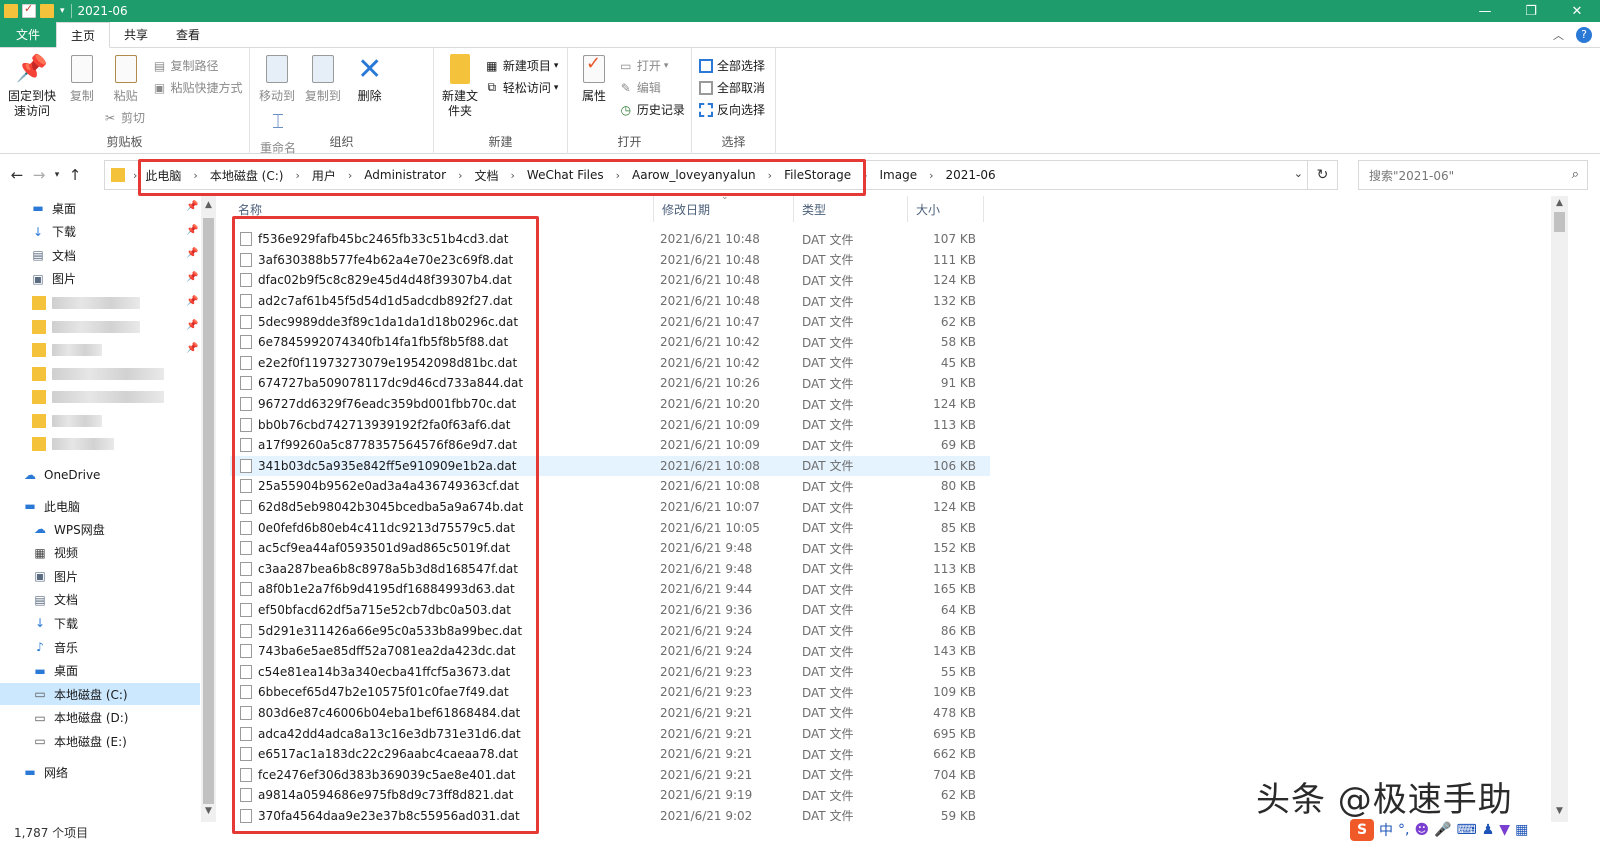 This screenshot has height=860, width=1600. What do you see at coordinates (100, 647) in the screenshot?
I see `nav-item: ♪ 音乐` at bounding box center [100, 647].